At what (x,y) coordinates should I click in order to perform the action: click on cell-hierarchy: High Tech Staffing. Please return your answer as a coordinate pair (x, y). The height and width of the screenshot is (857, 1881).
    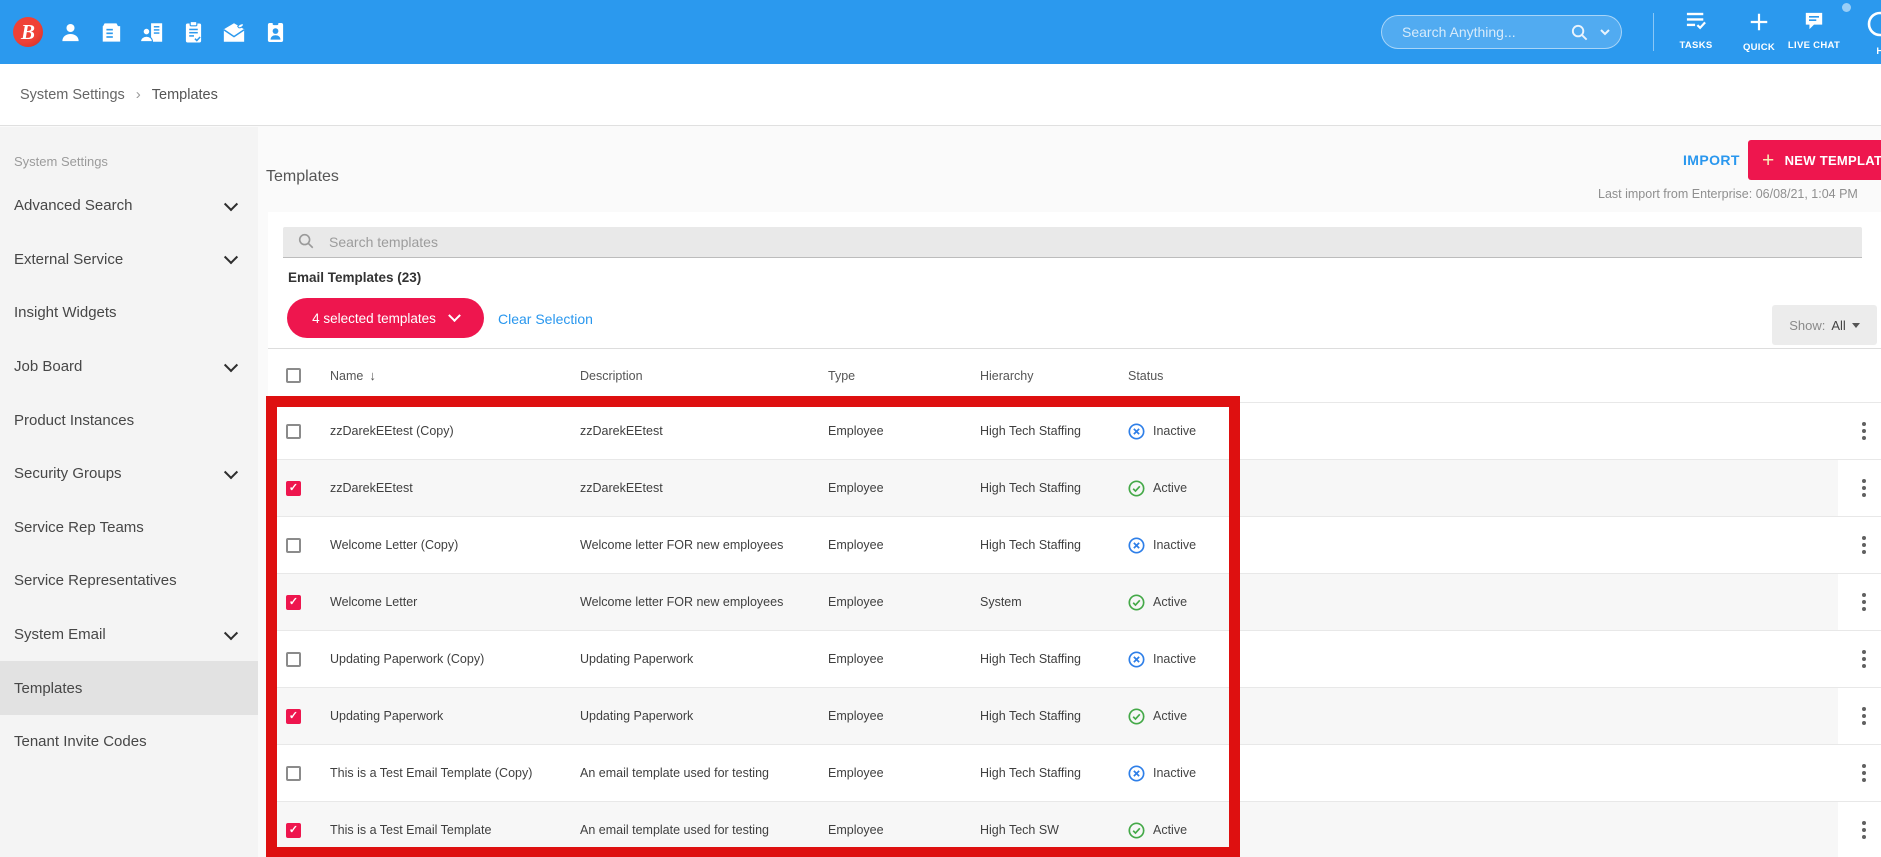
    Looking at the image, I should click on (1030, 716).